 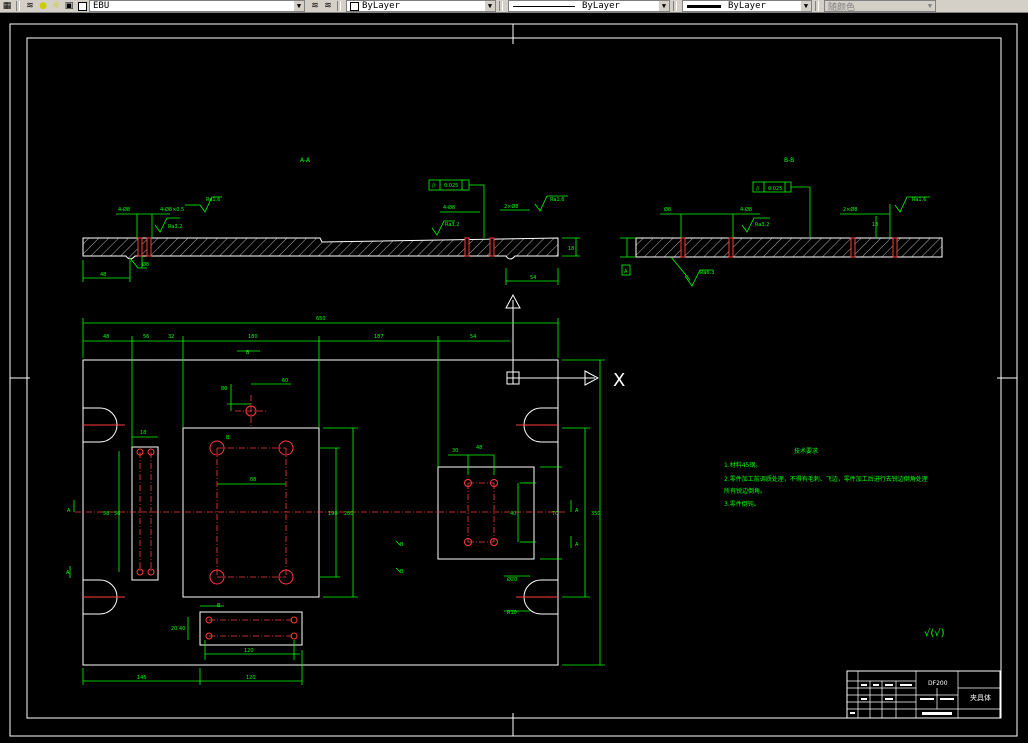 I want to click on layer-manager-icon: ▦, so click(x=7, y=6).